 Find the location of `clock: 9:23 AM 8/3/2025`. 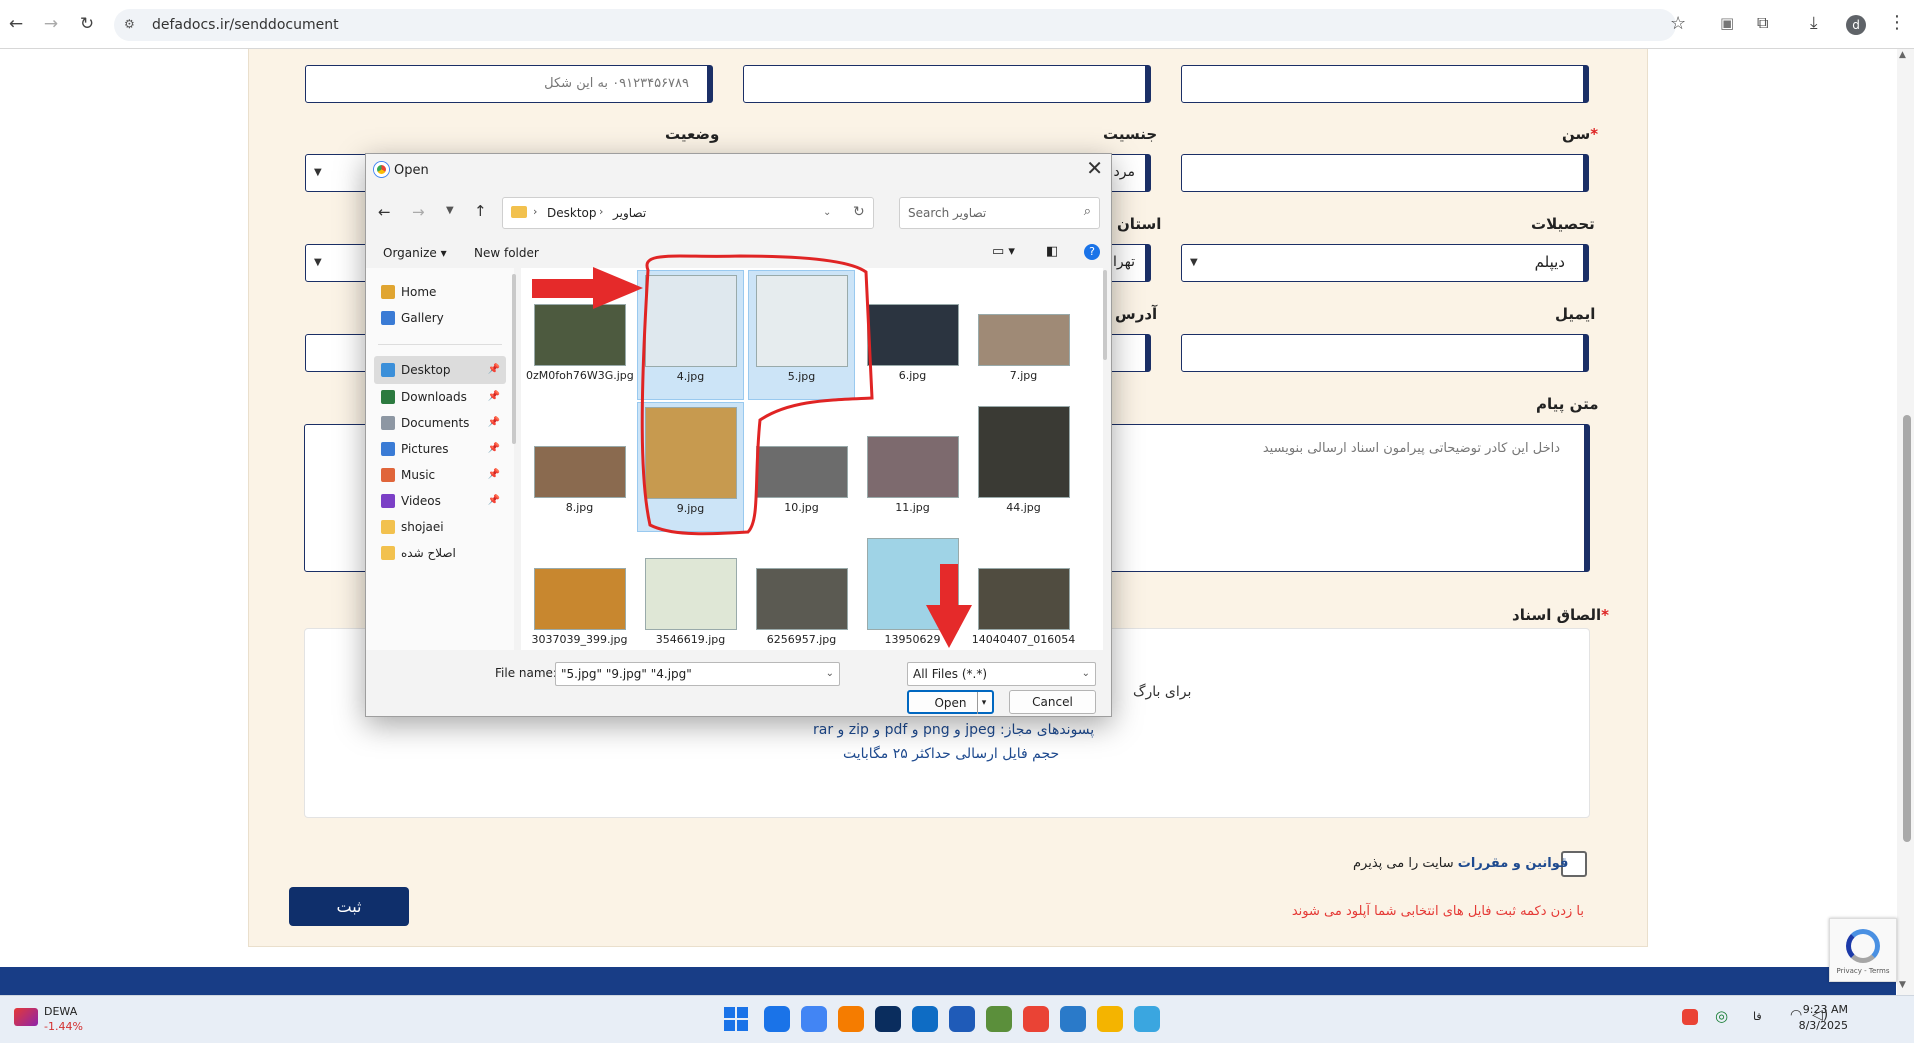

clock: 9:23 AM 8/3/2025 is located at coordinates (1823, 1017).